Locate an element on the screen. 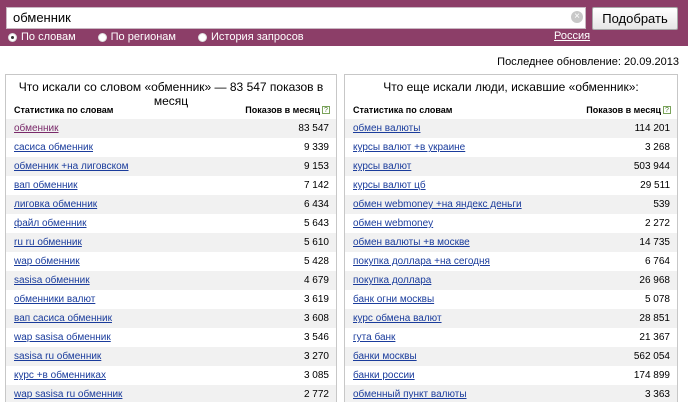 This screenshot has width=688, height=402. impressions-count: 9 153 is located at coordinates (316, 166).